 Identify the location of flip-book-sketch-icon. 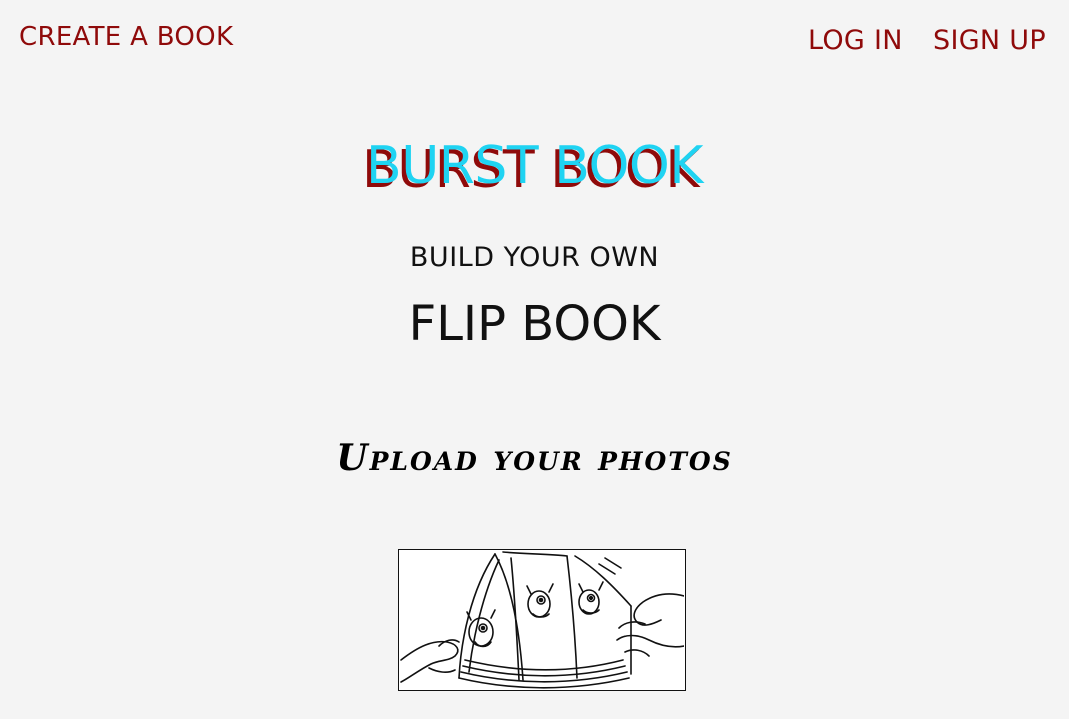
(542, 620).